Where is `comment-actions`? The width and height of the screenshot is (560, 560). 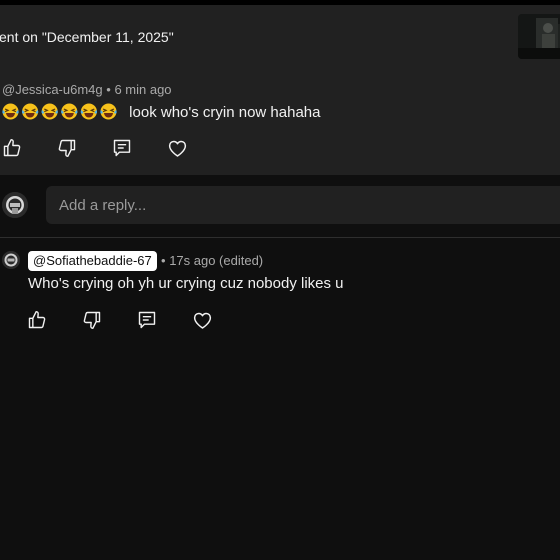 comment-actions is located at coordinates (110, 148).